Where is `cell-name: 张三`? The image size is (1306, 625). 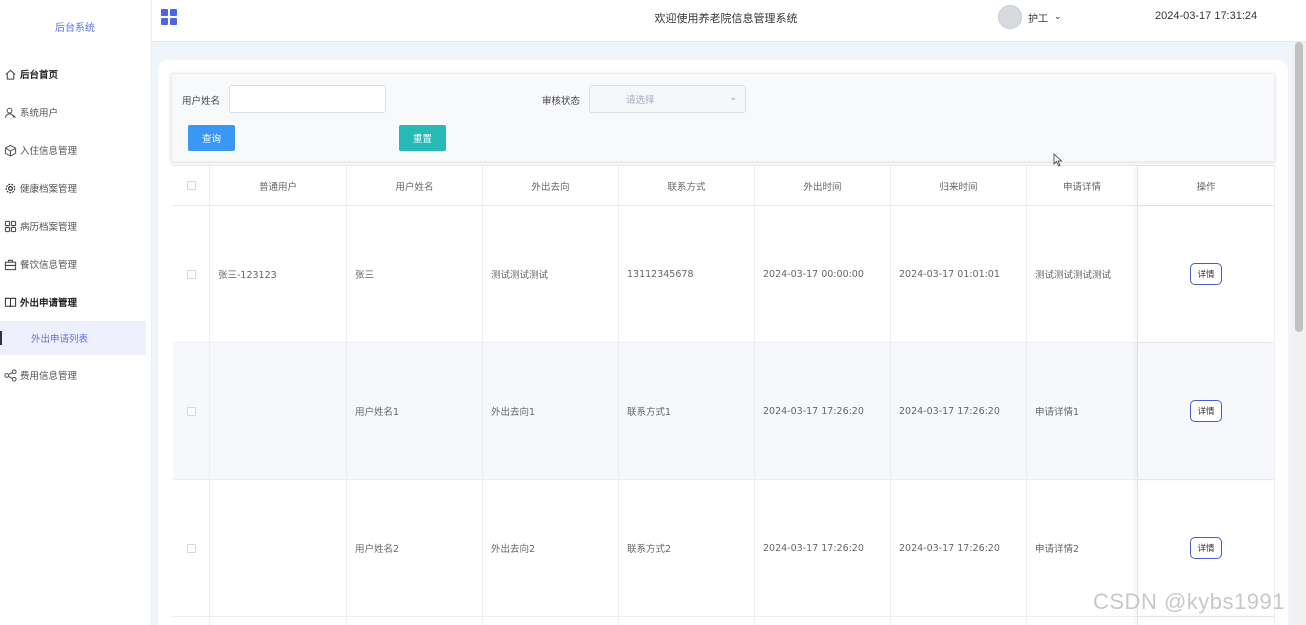 cell-name: 张三 is located at coordinates (415, 274).